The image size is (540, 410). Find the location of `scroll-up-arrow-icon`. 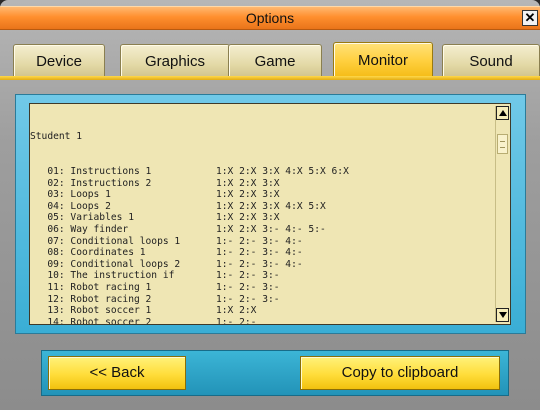

scroll-up-arrow-icon is located at coordinates (502, 113).